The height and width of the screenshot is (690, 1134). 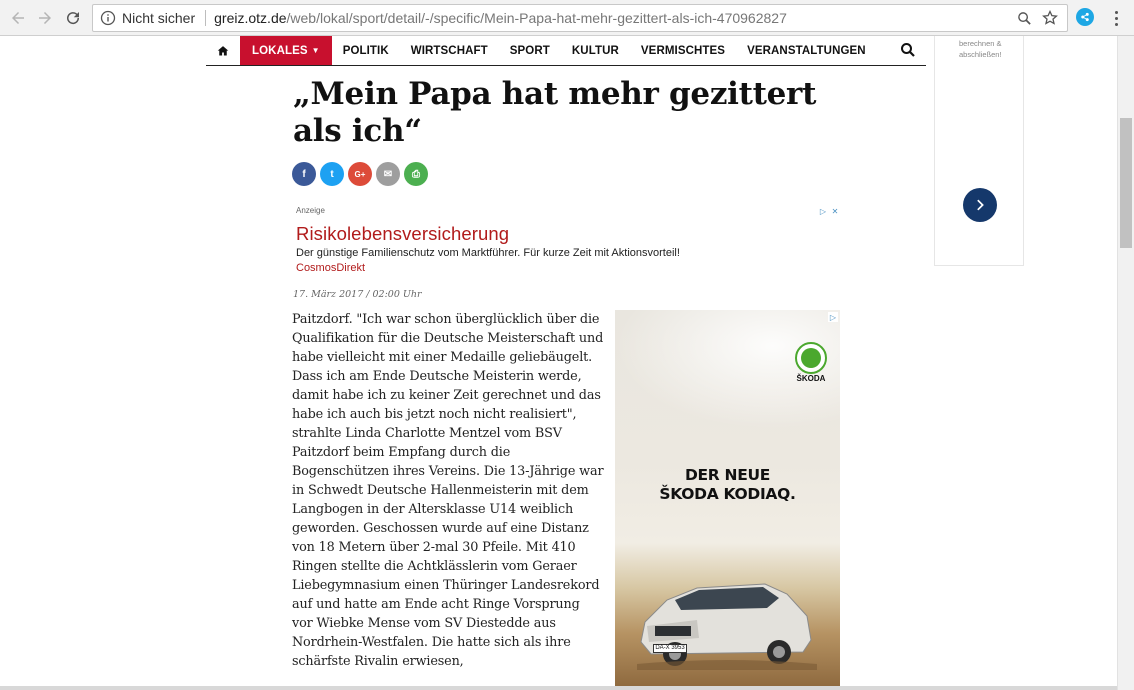 I want to click on ad-advertiser: CosmosDirekt, so click(x=568, y=268).